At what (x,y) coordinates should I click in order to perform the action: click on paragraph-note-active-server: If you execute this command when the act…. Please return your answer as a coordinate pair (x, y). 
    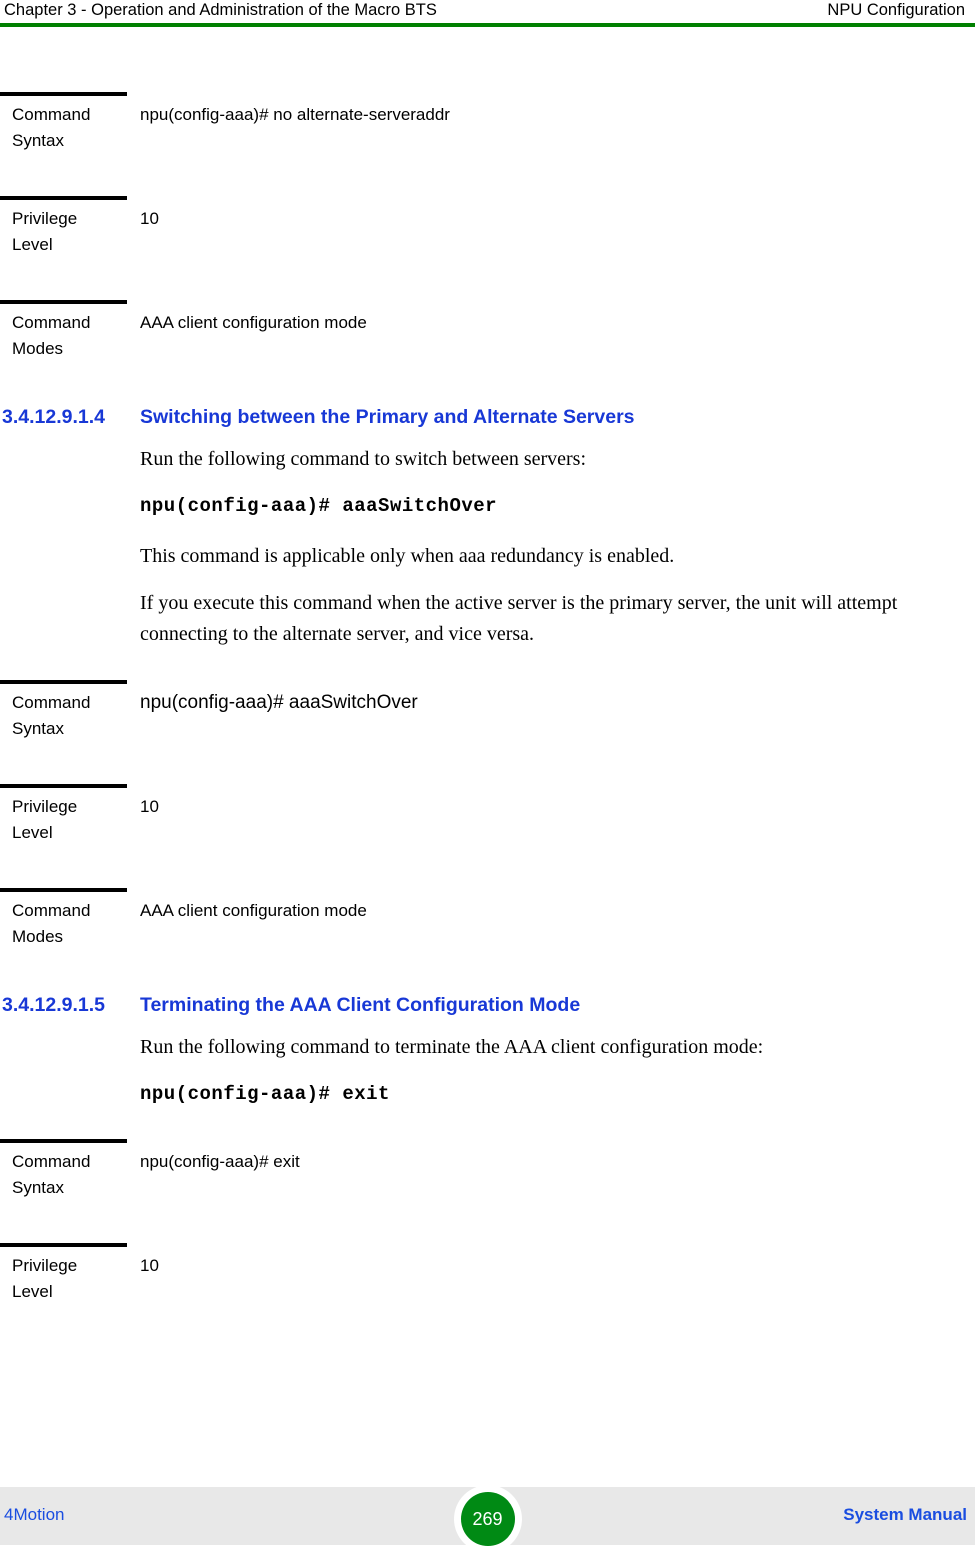
    Looking at the image, I should click on (519, 618).